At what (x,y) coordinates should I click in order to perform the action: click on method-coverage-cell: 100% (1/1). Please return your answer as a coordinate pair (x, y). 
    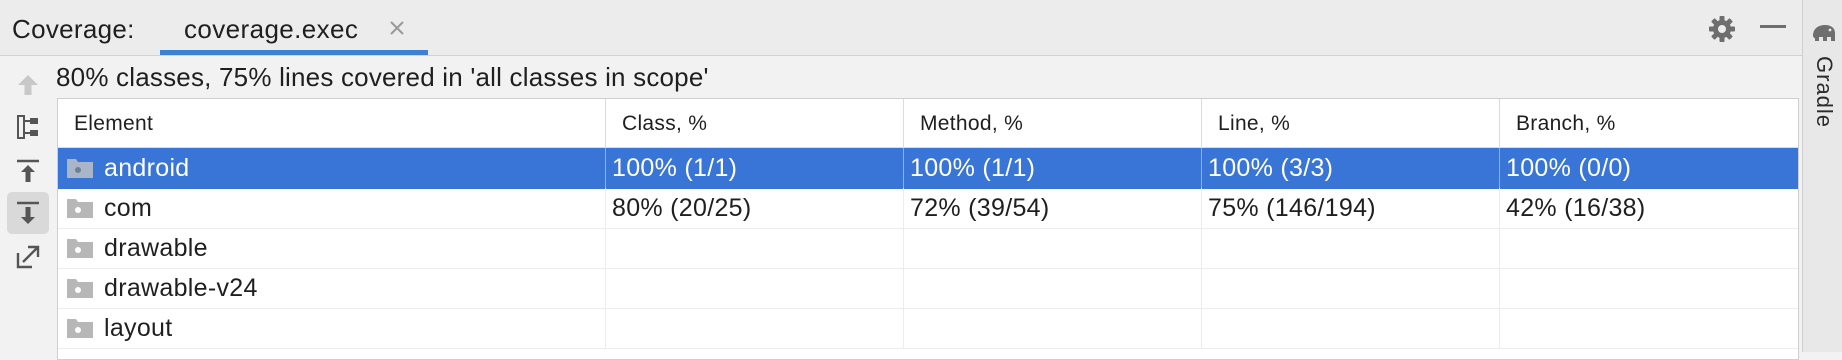
    Looking at the image, I should click on (1053, 168).